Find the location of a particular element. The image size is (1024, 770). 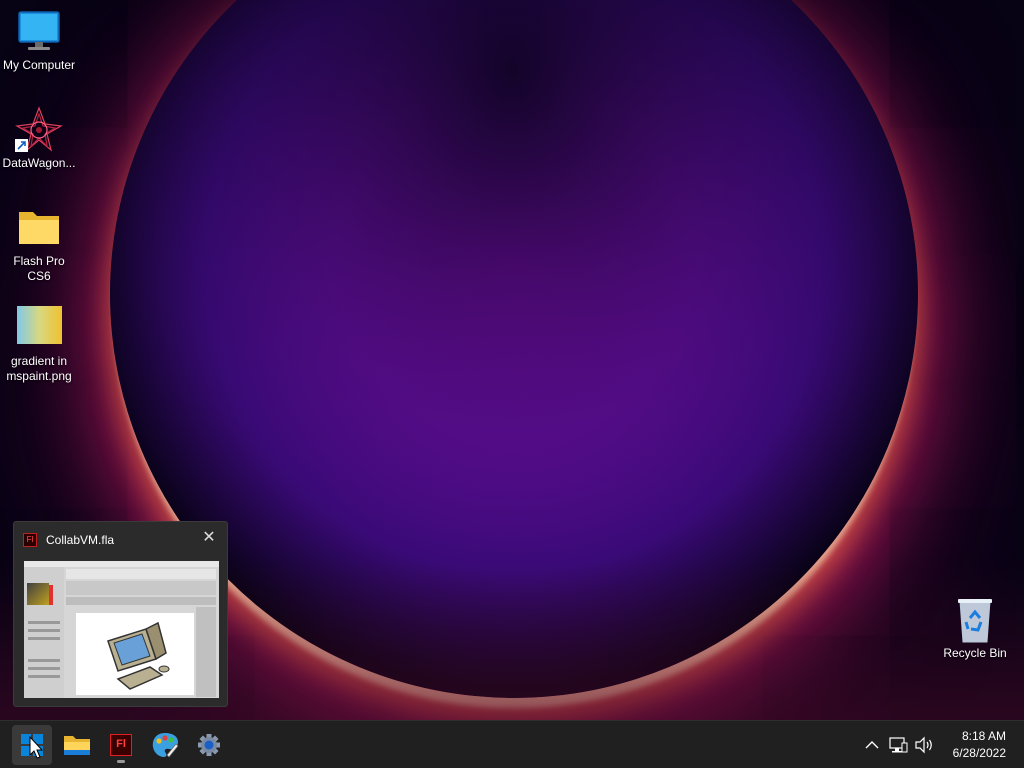

paint-button is located at coordinates (165, 745).